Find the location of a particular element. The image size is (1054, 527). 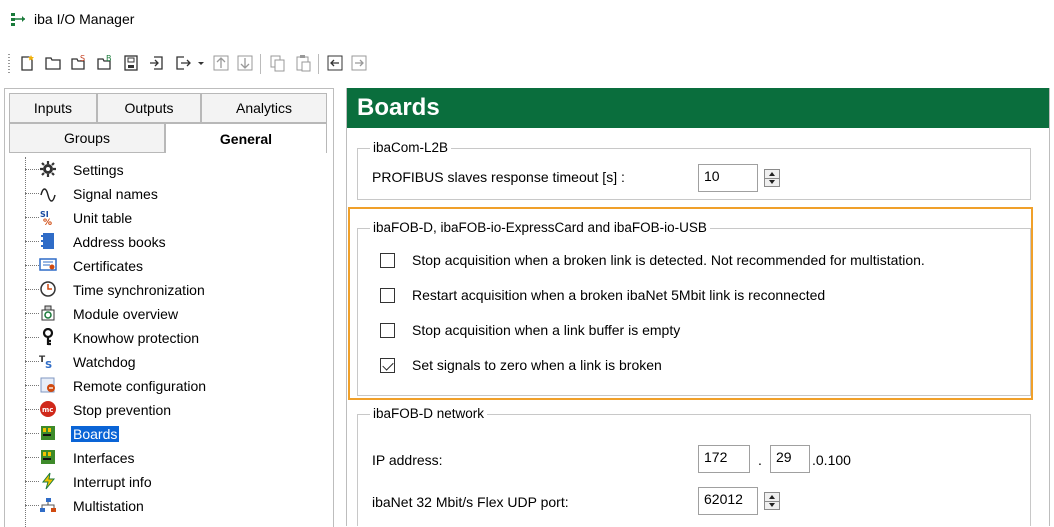

udp-port-input: 62012 is located at coordinates (728, 501).